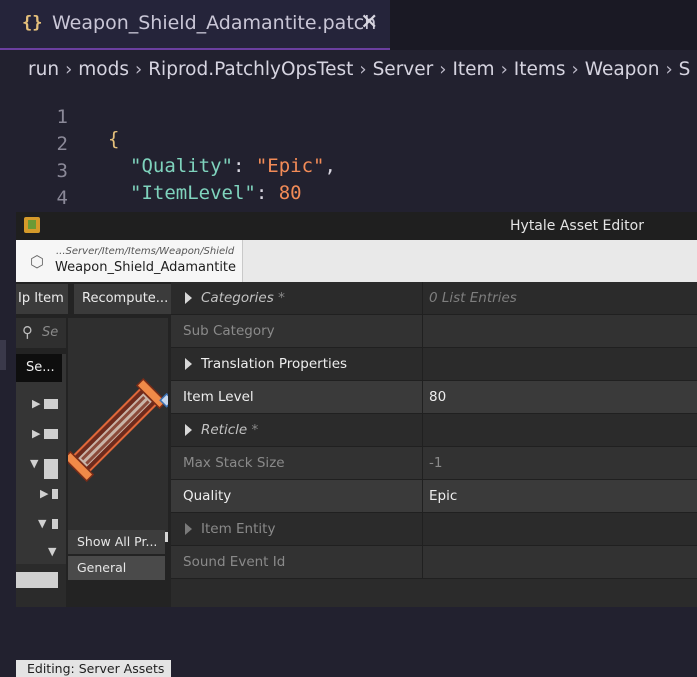  Describe the element at coordinates (146, 267) in the screenshot. I see `asset-name: Weapon_Shield_Adamantite` at that location.